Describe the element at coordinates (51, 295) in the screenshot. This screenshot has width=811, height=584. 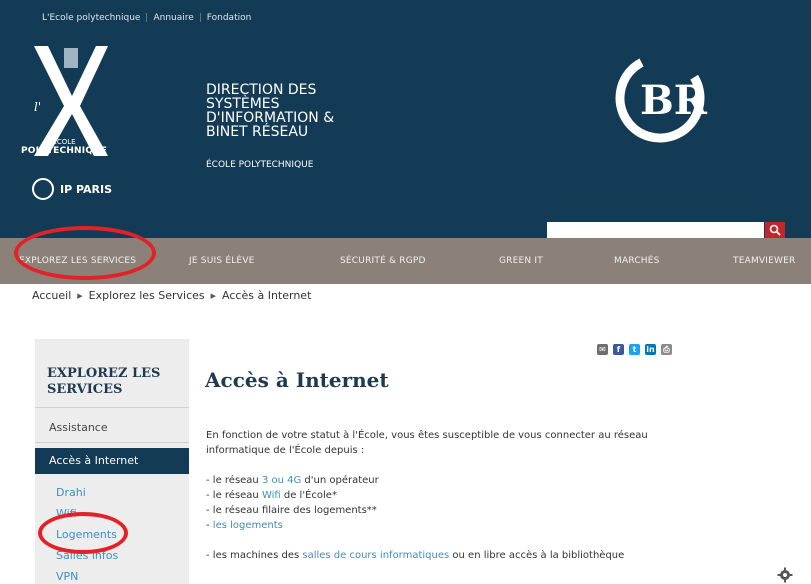
I see `breadcrumb-accueil: Accueil` at that location.